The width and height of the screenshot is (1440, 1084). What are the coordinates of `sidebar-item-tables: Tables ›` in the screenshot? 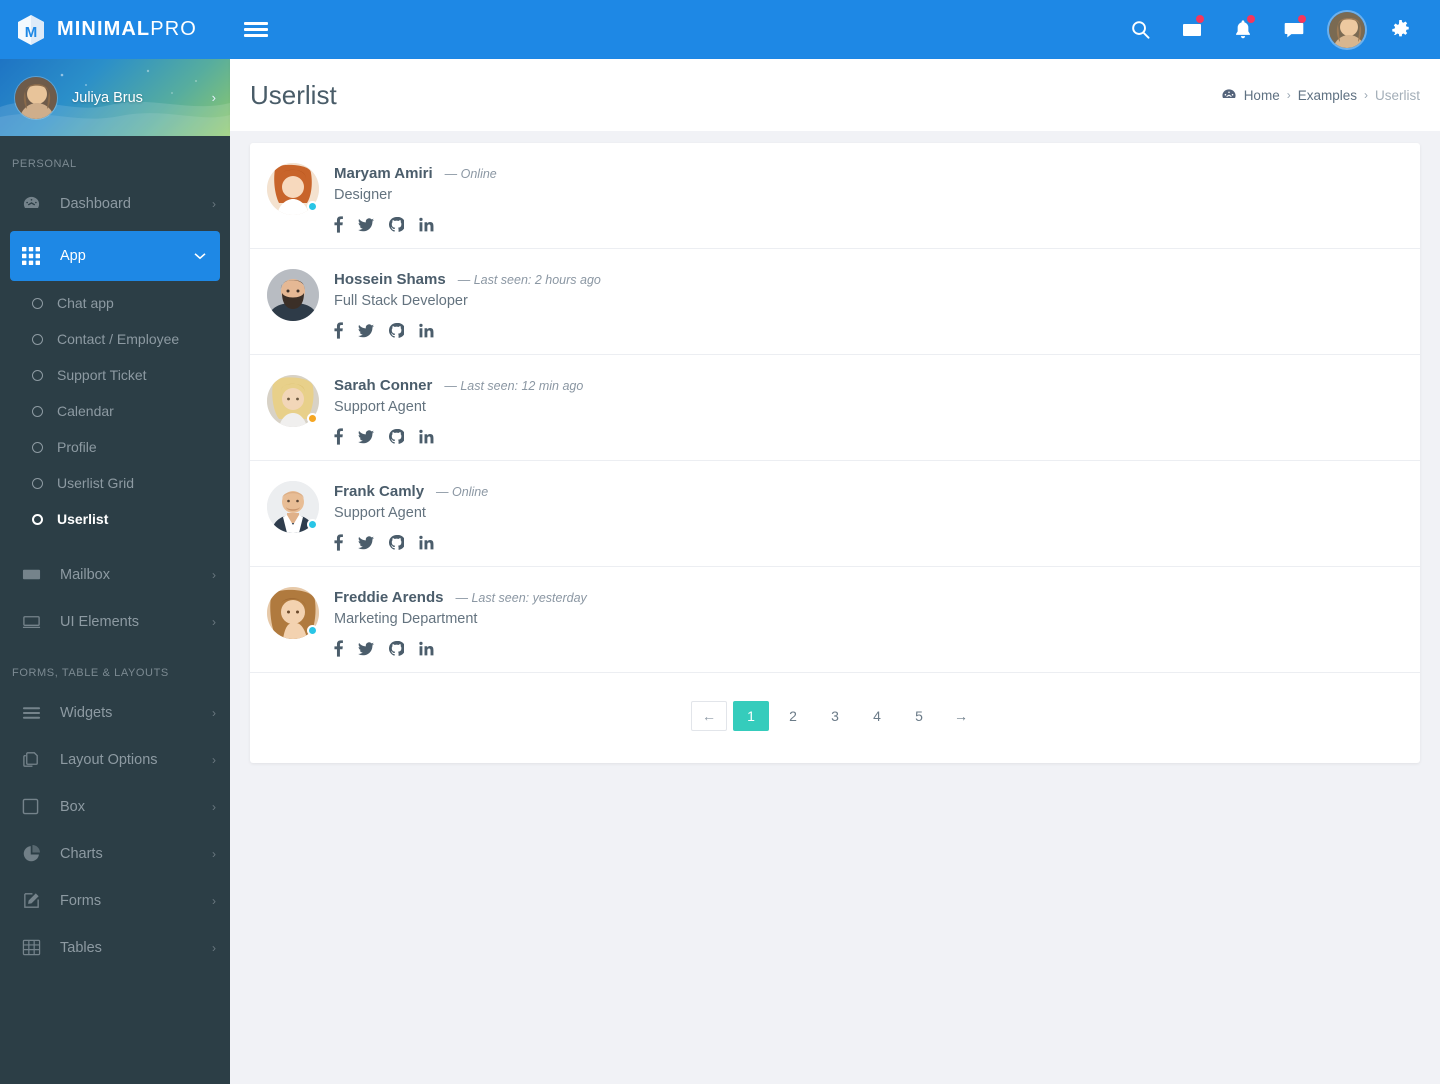 It's located at (115, 947).